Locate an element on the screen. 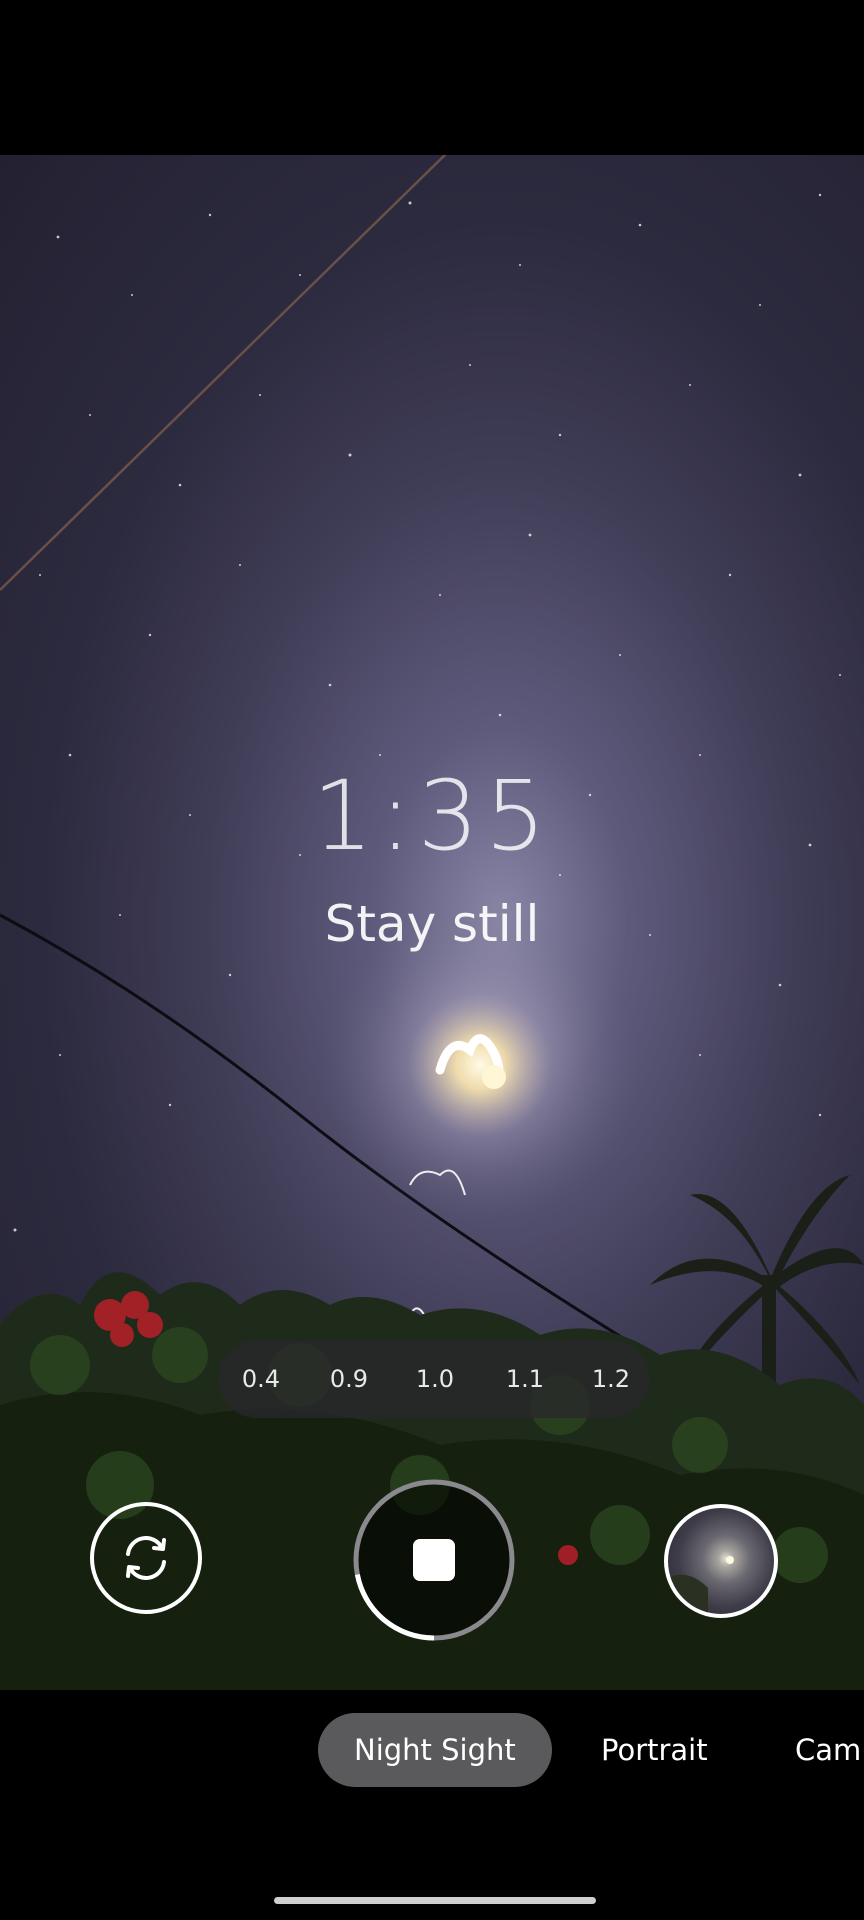 The image size is (864, 1920). zoom-label: 0.4 is located at coordinates (261, 1379).